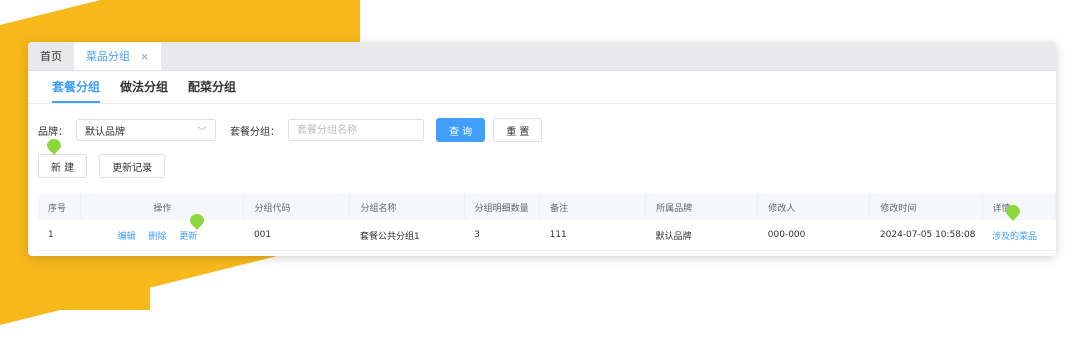 The height and width of the screenshot is (340, 1080). I want to click on tab-home-label: 首页, so click(51, 56).